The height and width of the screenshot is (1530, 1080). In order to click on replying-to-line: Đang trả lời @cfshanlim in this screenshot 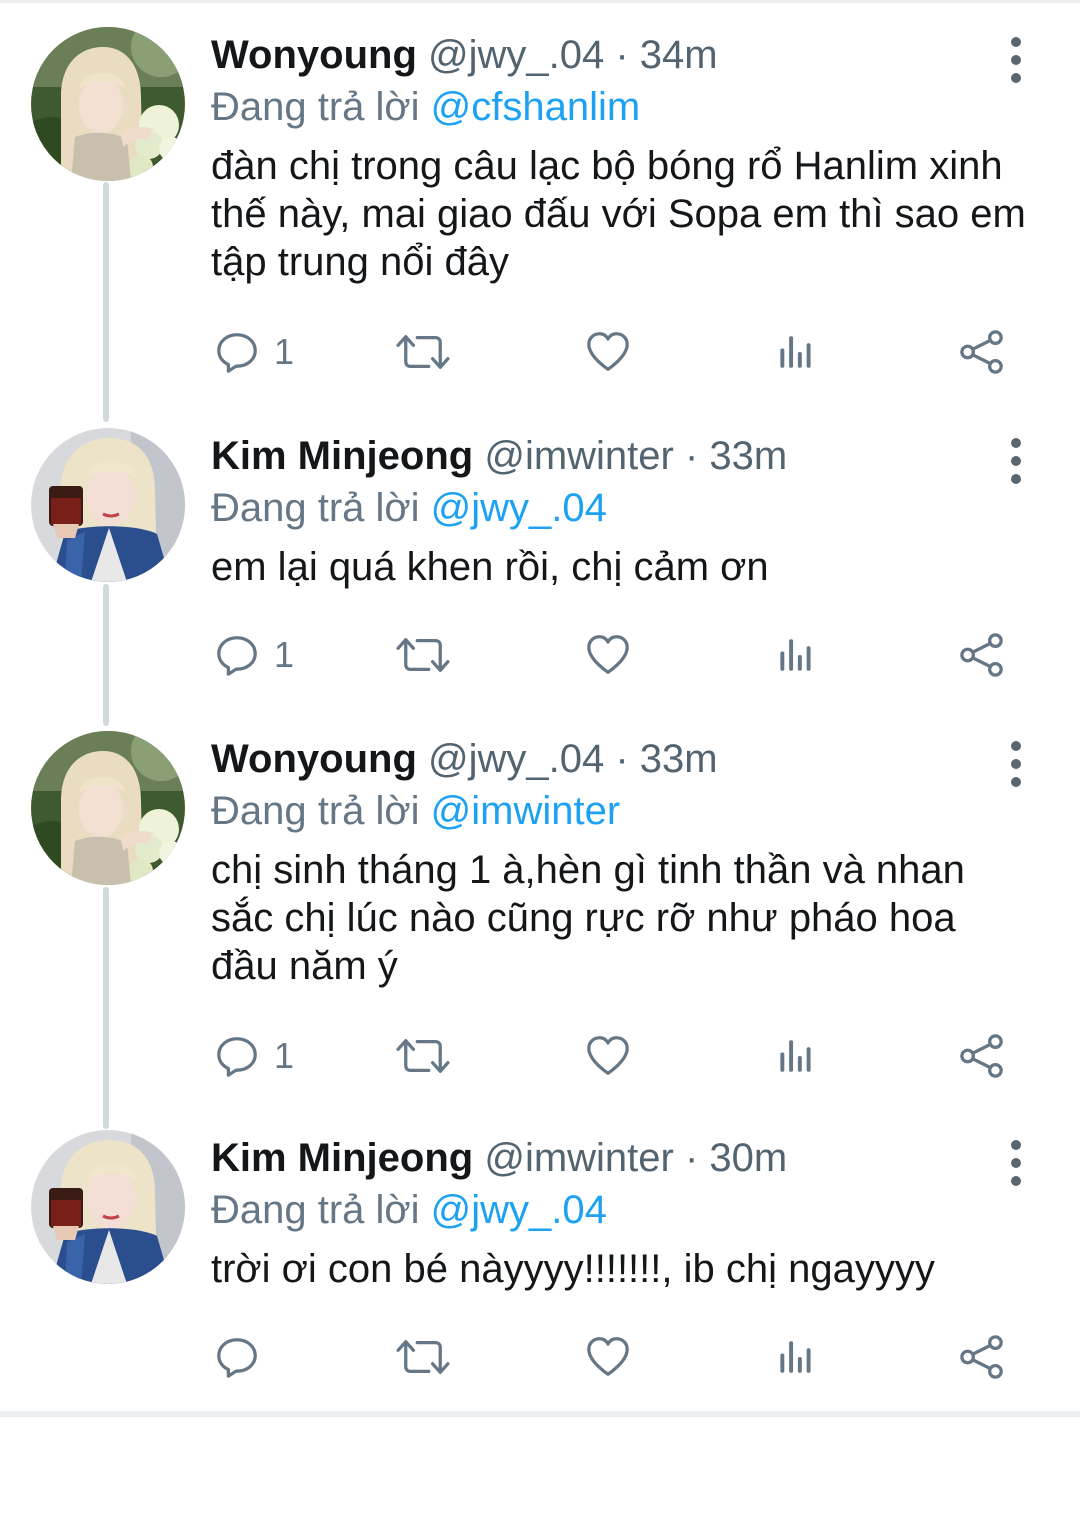, I will do `click(425, 107)`.